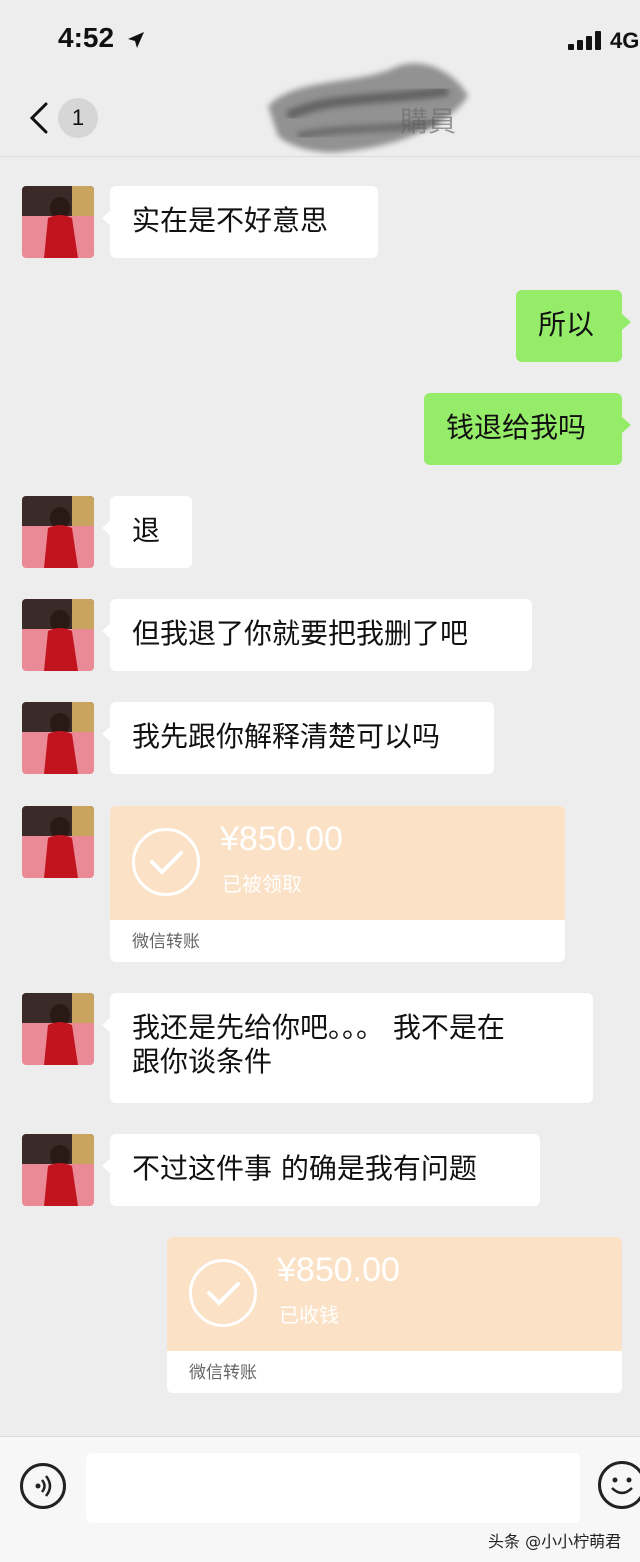  What do you see at coordinates (43, 1486) in the screenshot?
I see `voice-icon` at bounding box center [43, 1486].